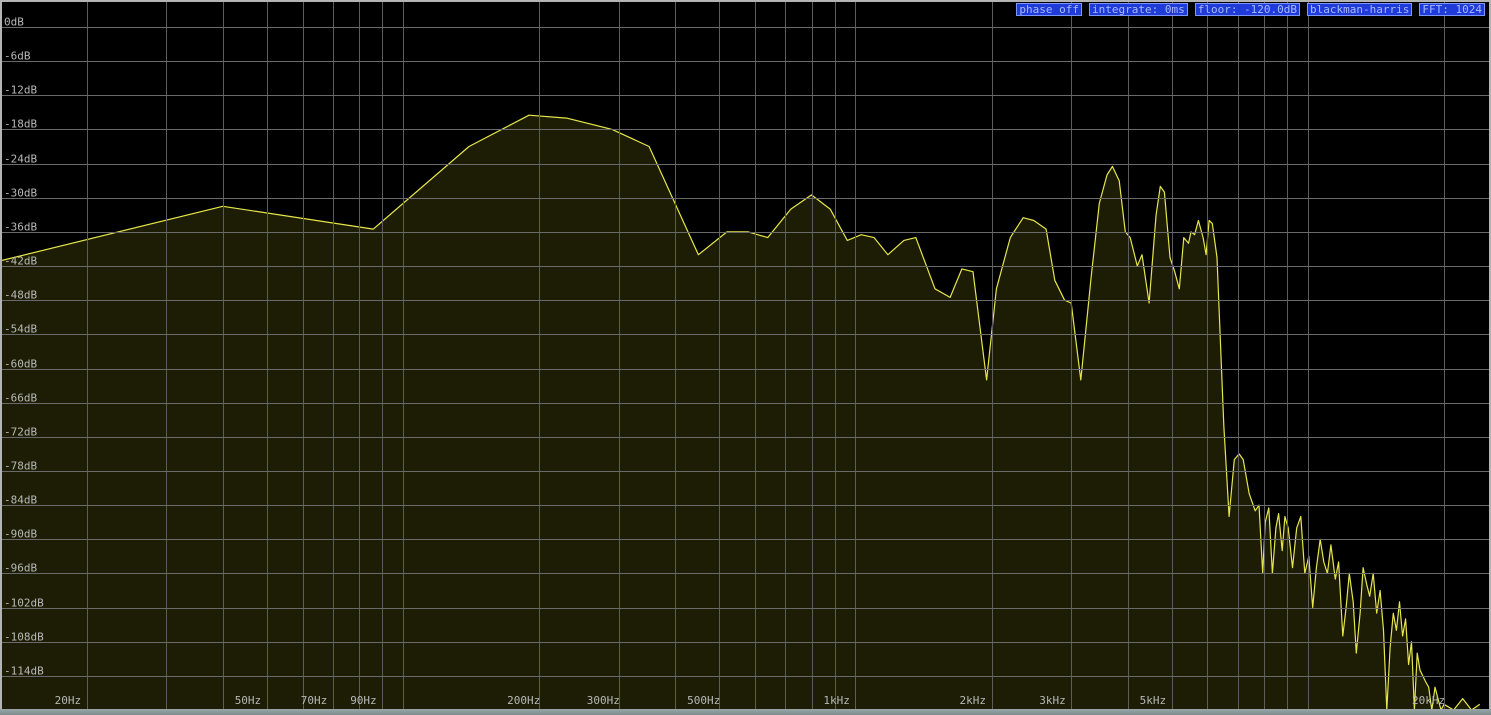  What do you see at coordinates (523, 700) in the screenshot?
I see `x-tick-label: 200Hz` at bounding box center [523, 700].